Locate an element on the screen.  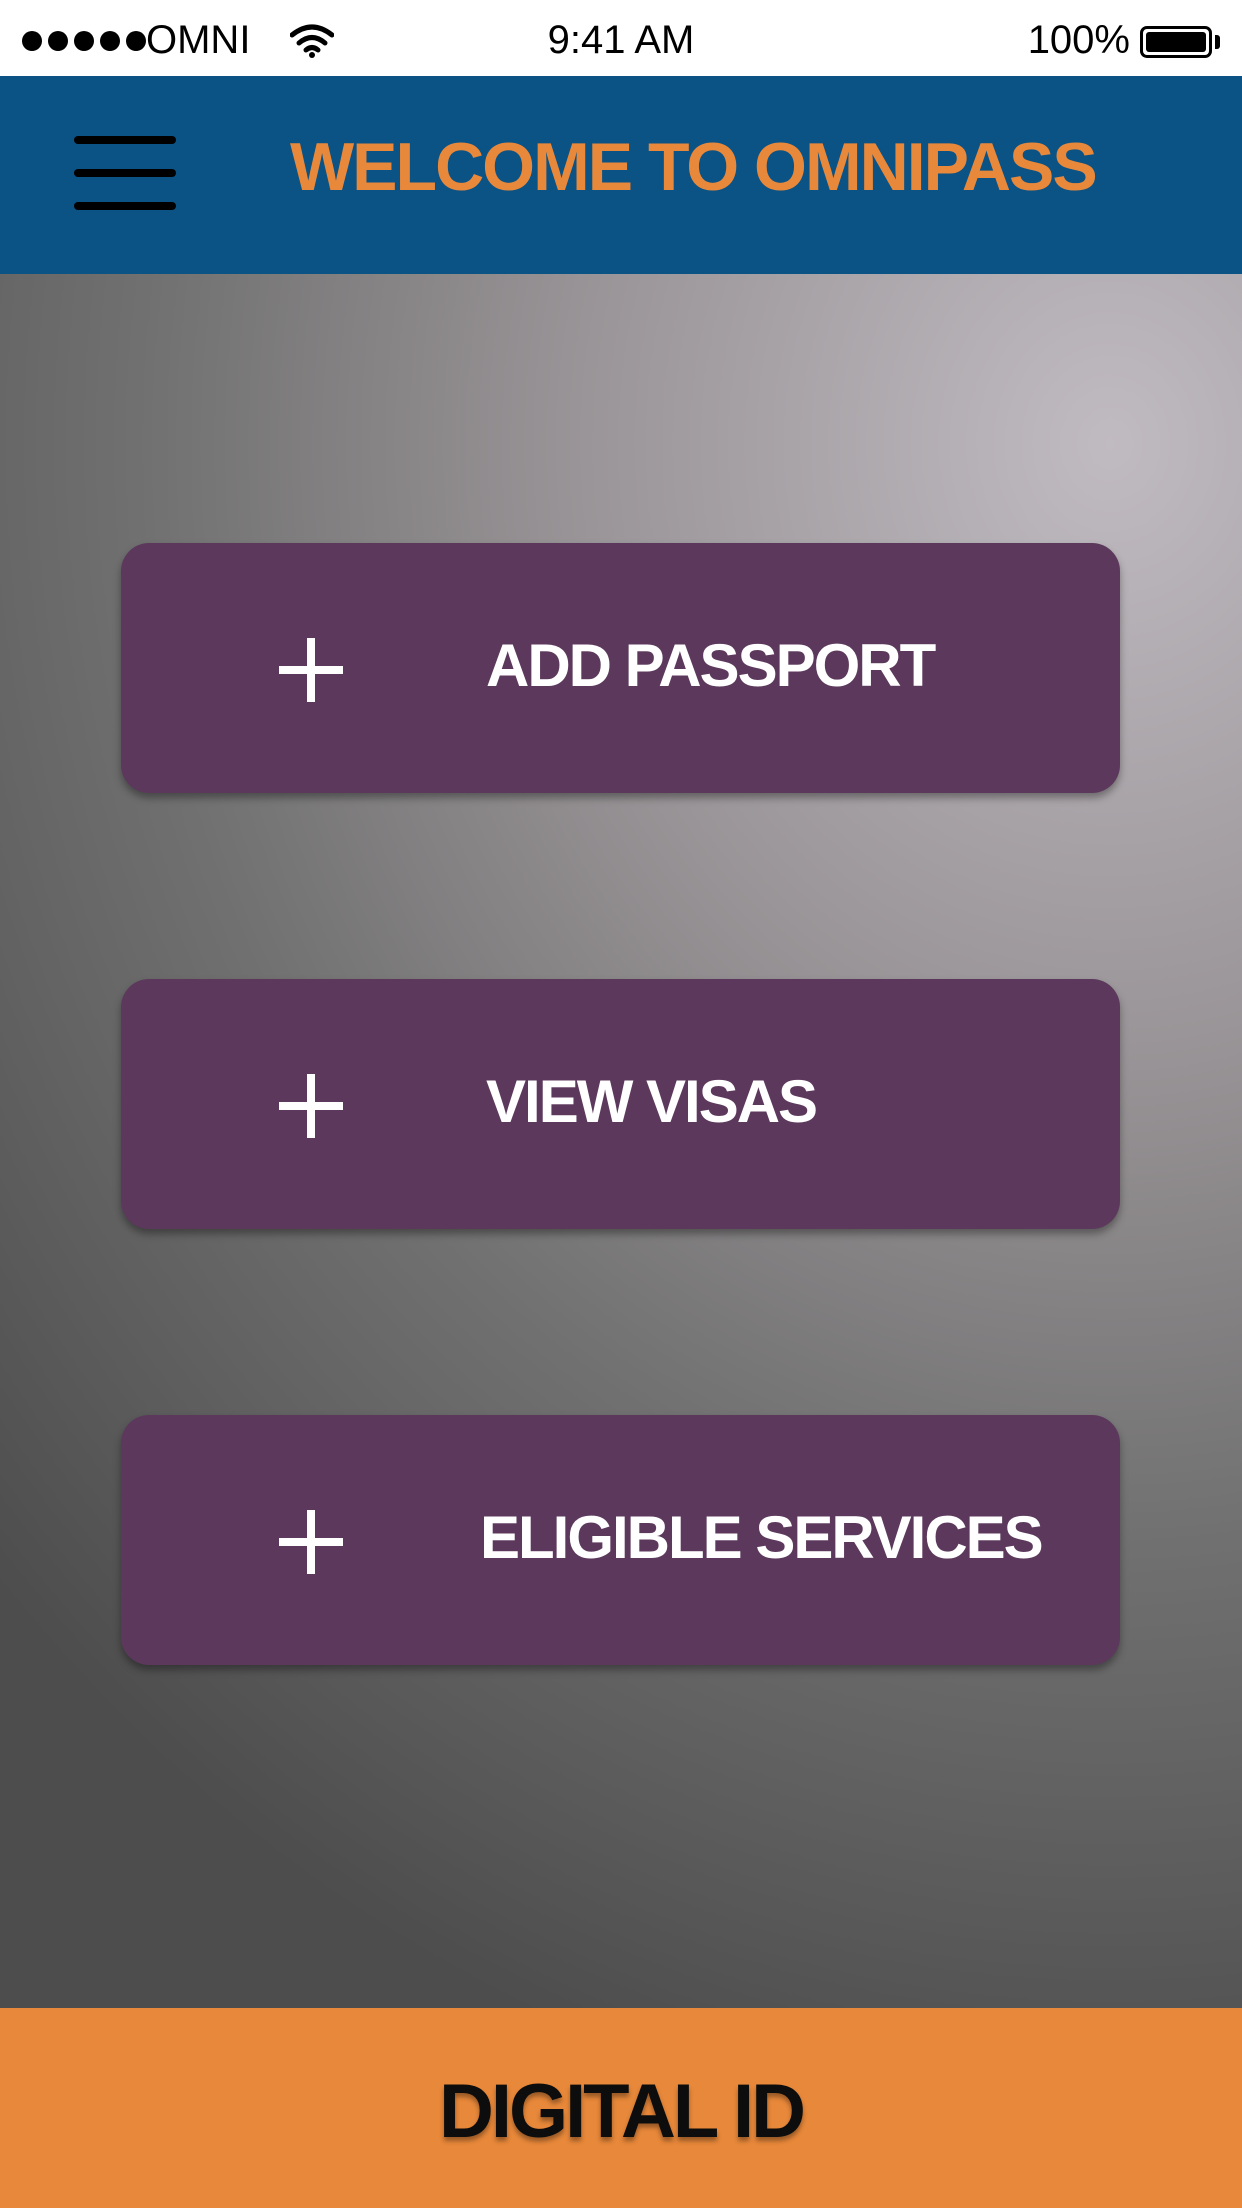
battery-fill is located at coordinates (1176, 42).